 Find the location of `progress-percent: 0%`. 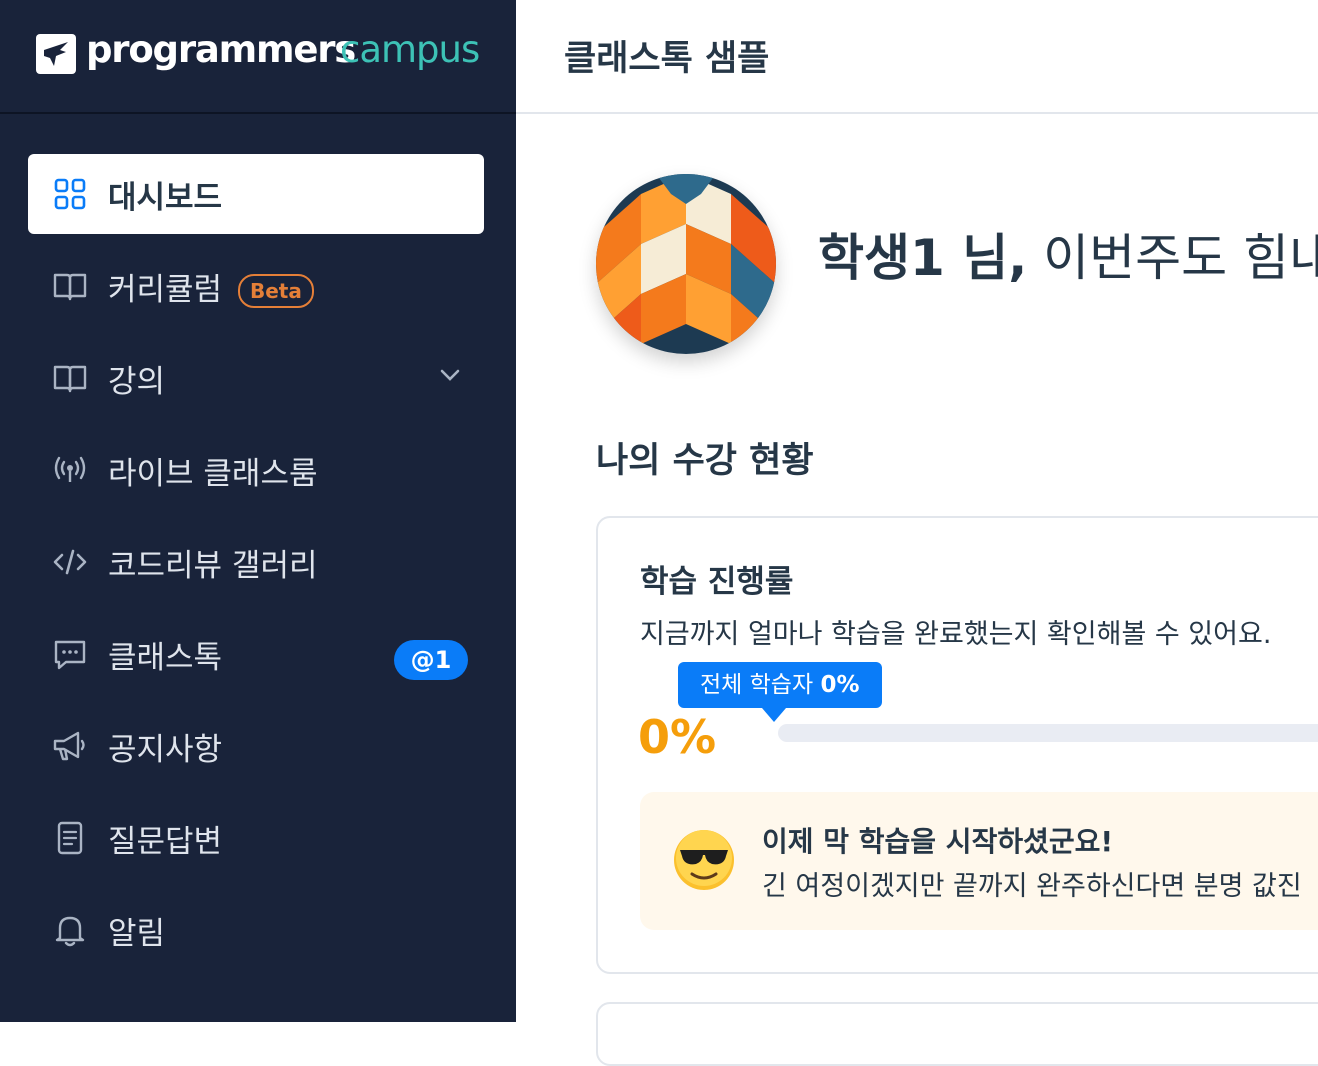

progress-percent: 0% is located at coordinates (677, 737).